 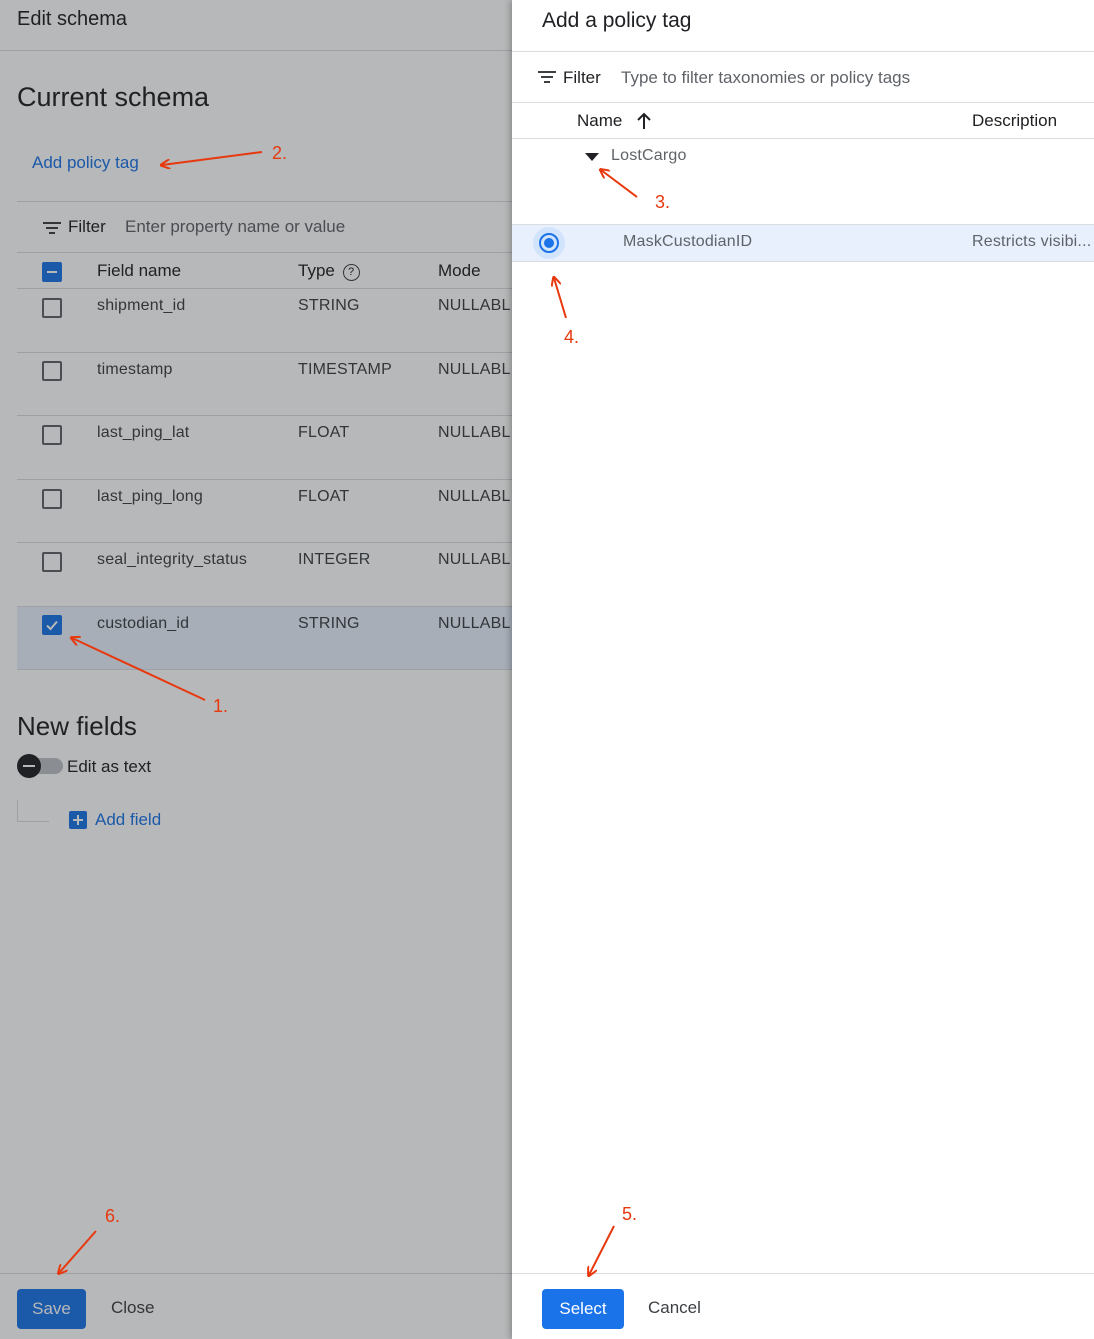 What do you see at coordinates (29, 766) in the screenshot?
I see `toggle-knob` at bounding box center [29, 766].